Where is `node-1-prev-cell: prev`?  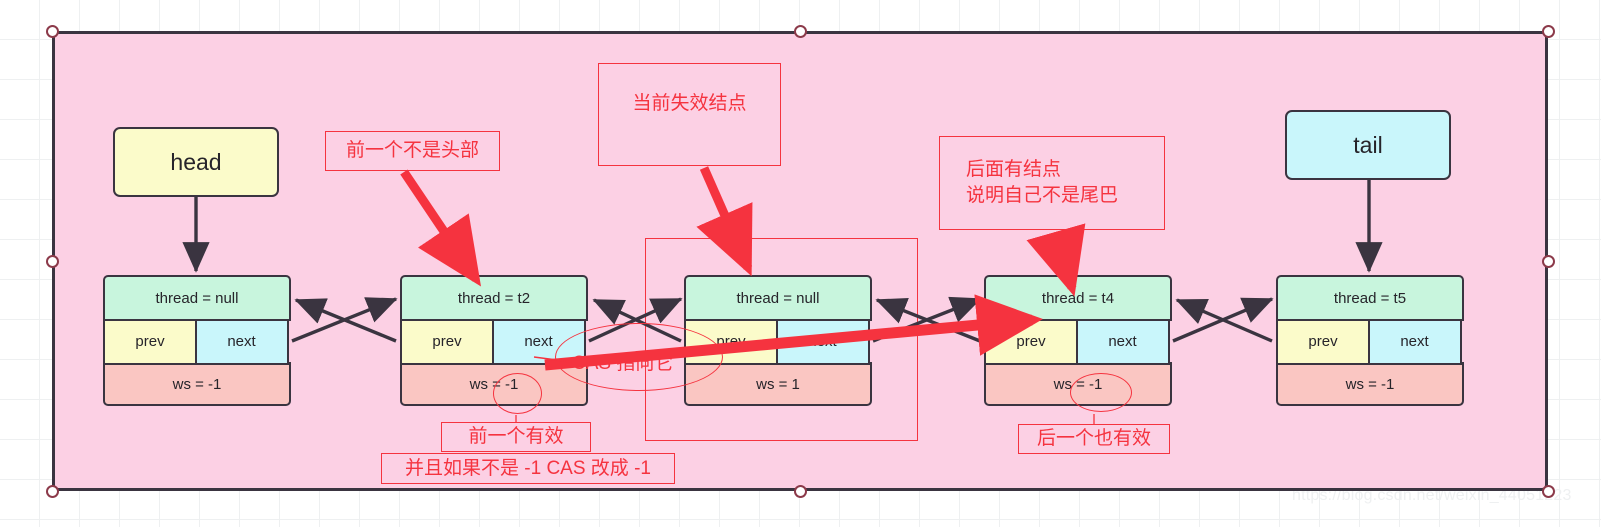 node-1-prev-cell: prev is located at coordinates (150, 341).